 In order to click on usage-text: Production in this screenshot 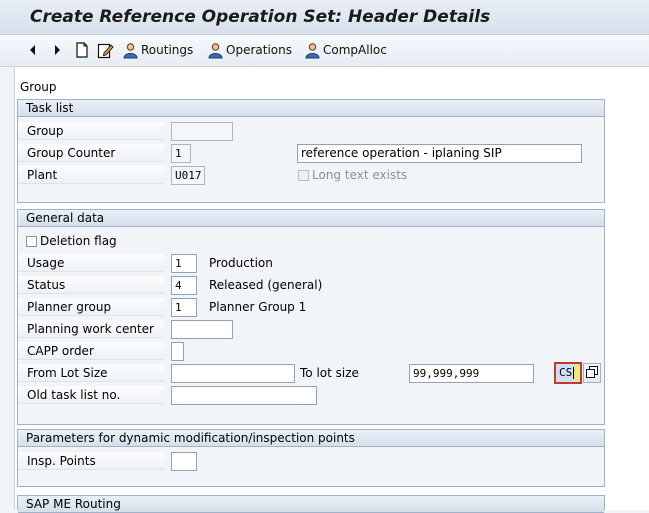, I will do `click(241, 263)`.